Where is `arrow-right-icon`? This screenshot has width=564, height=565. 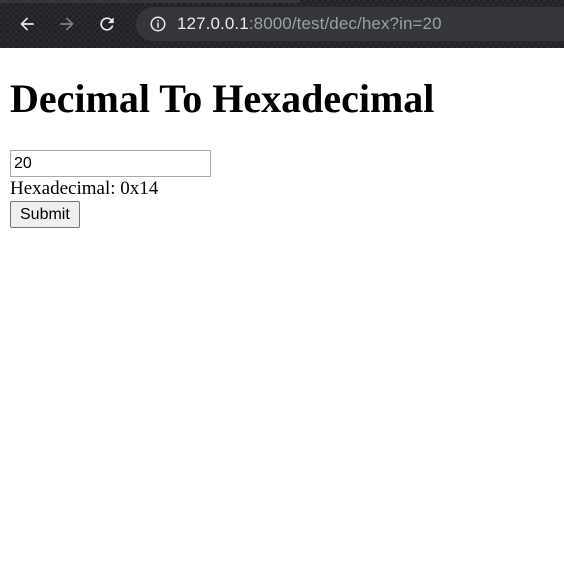
arrow-right-icon is located at coordinates (67, 24).